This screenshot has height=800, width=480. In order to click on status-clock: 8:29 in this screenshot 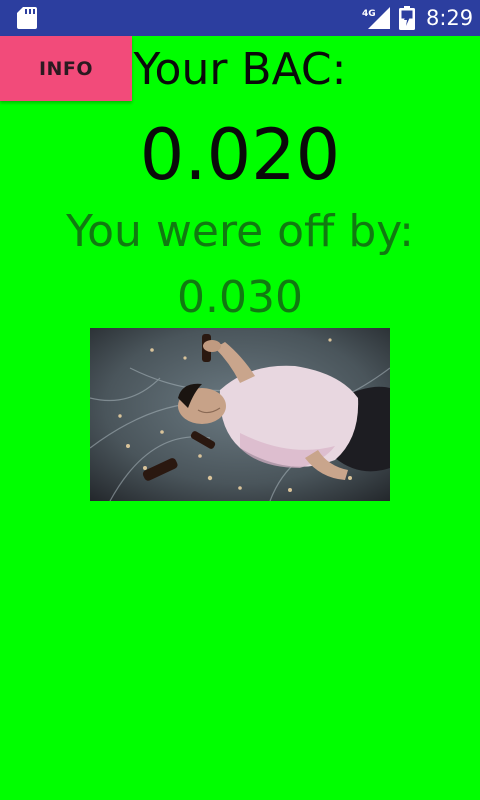, I will do `click(450, 18)`.